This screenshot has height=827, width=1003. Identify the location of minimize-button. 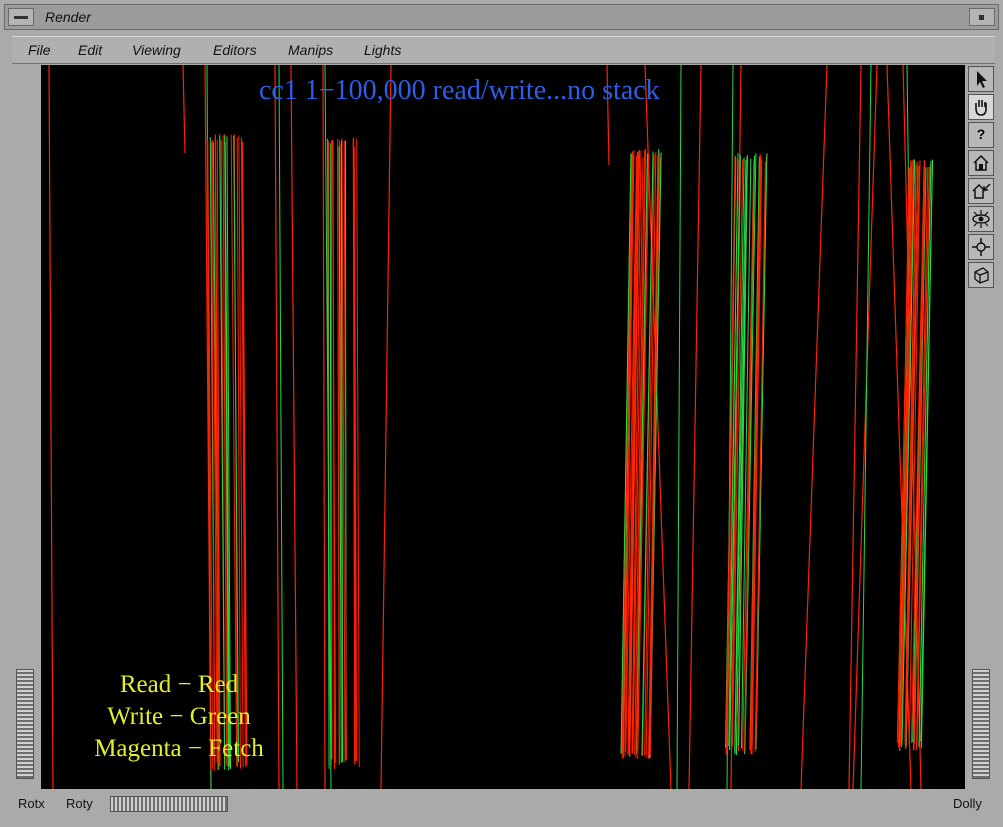
(982, 17).